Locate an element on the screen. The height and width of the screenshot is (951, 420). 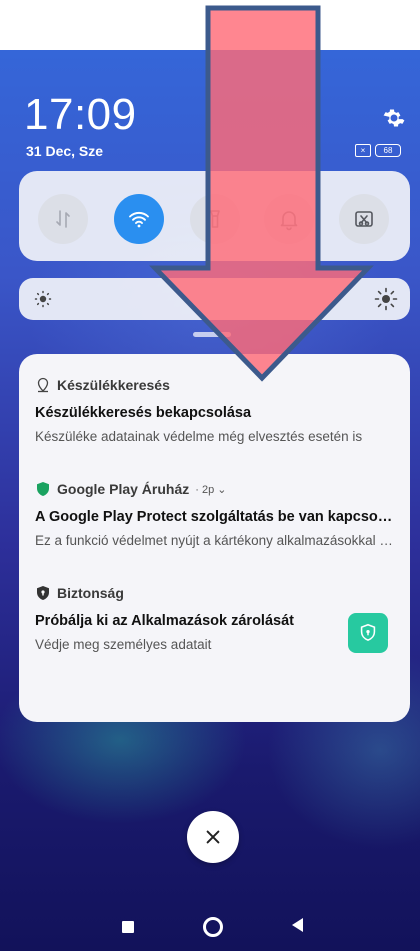
notification-header: Biztonság is located at coordinates (215, 593).